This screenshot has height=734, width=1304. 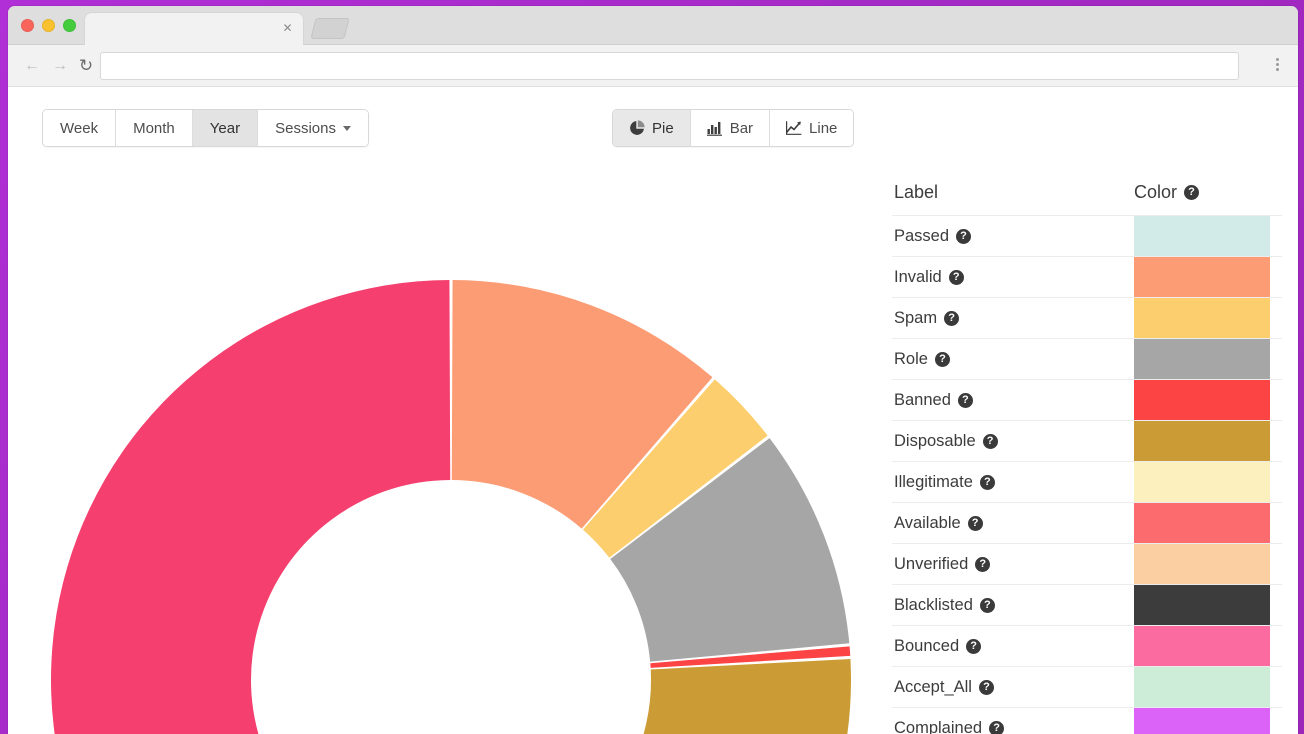 I want to click on address-bar-input, so click(x=669, y=66).